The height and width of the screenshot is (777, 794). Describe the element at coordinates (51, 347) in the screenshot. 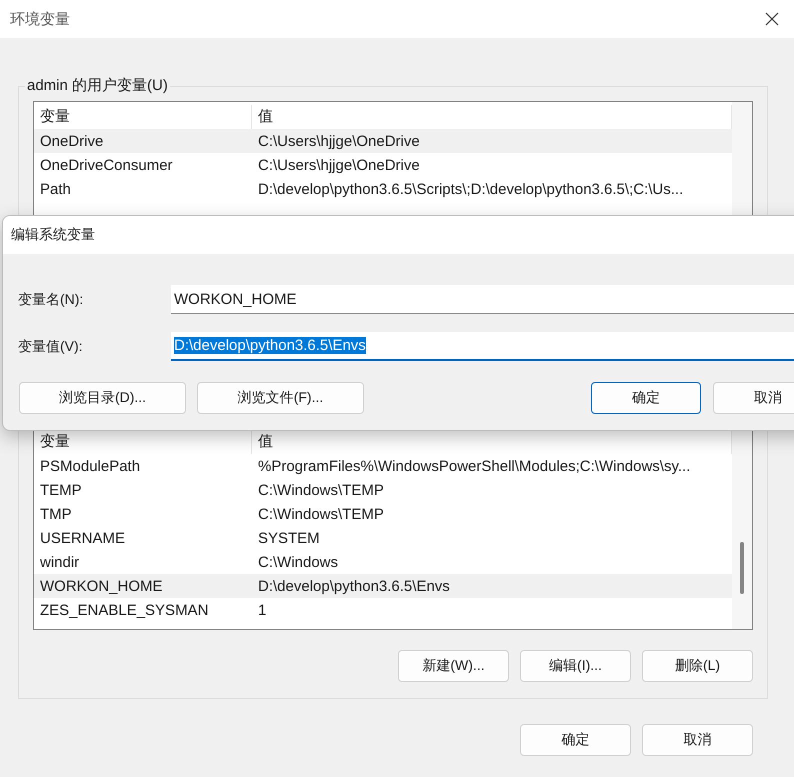

I see `field-label: 变量值(V):` at that location.